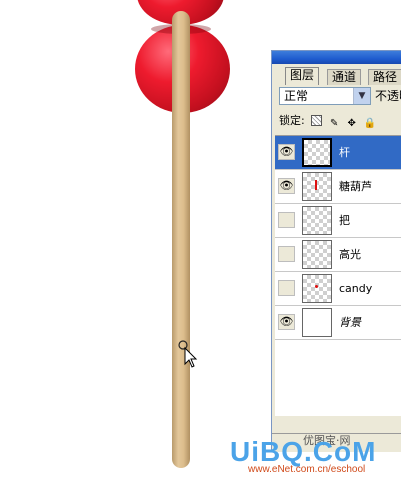 This screenshot has height=478, width=401. What do you see at coordinates (307, 469) in the screenshot?
I see `watermark-url: www.eNet.com.cn/eschool` at bounding box center [307, 469].